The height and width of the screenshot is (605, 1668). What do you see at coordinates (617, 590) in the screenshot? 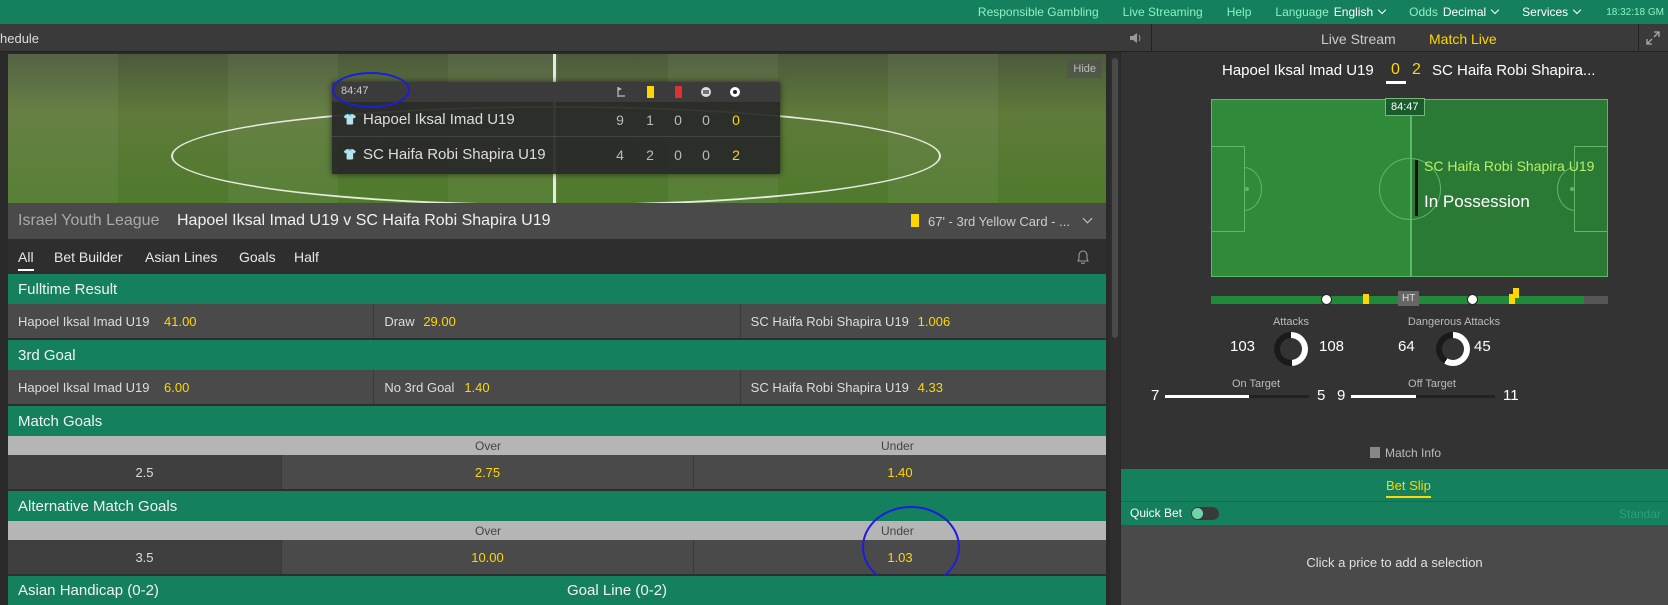
I see `goal-line-header: Goal Line (0-2)` at bounding box center [617, 590].